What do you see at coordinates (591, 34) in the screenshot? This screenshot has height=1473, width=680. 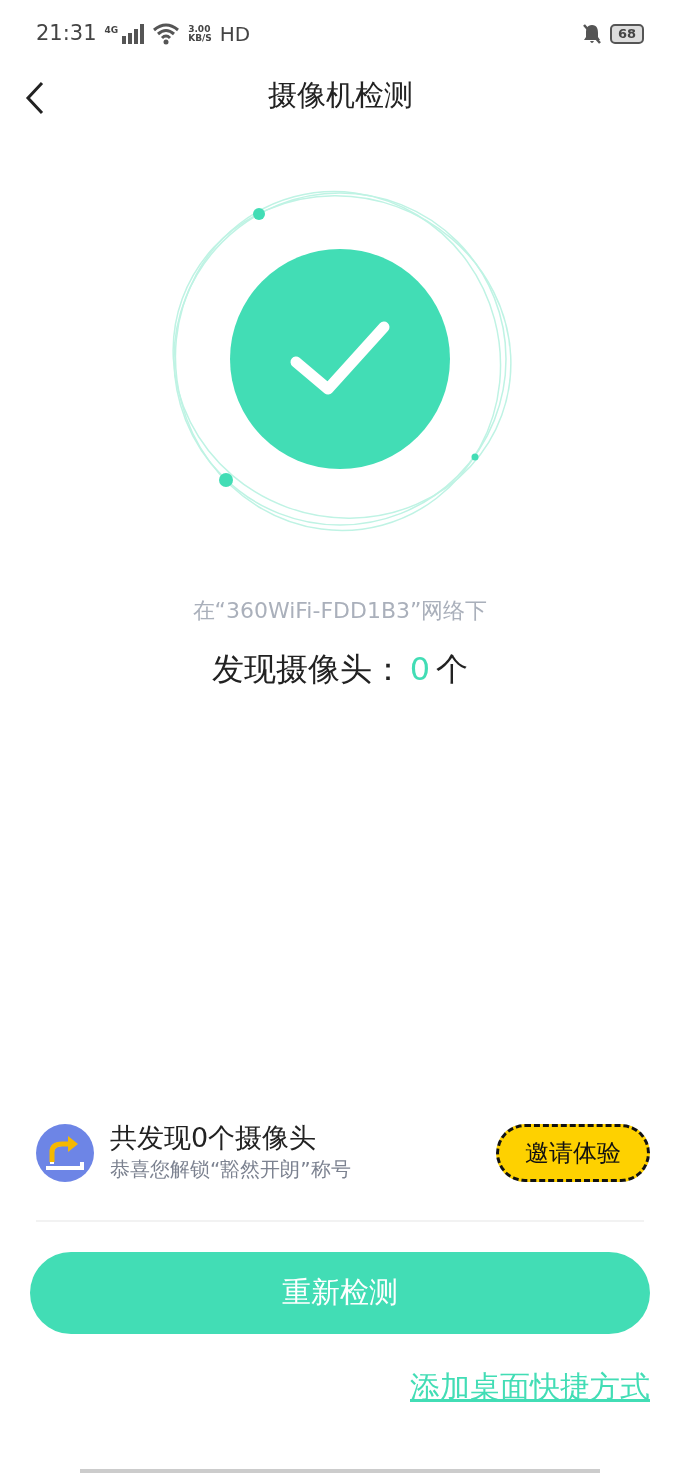 I see `muted-bell-icon` at bounding box center [591, 34].